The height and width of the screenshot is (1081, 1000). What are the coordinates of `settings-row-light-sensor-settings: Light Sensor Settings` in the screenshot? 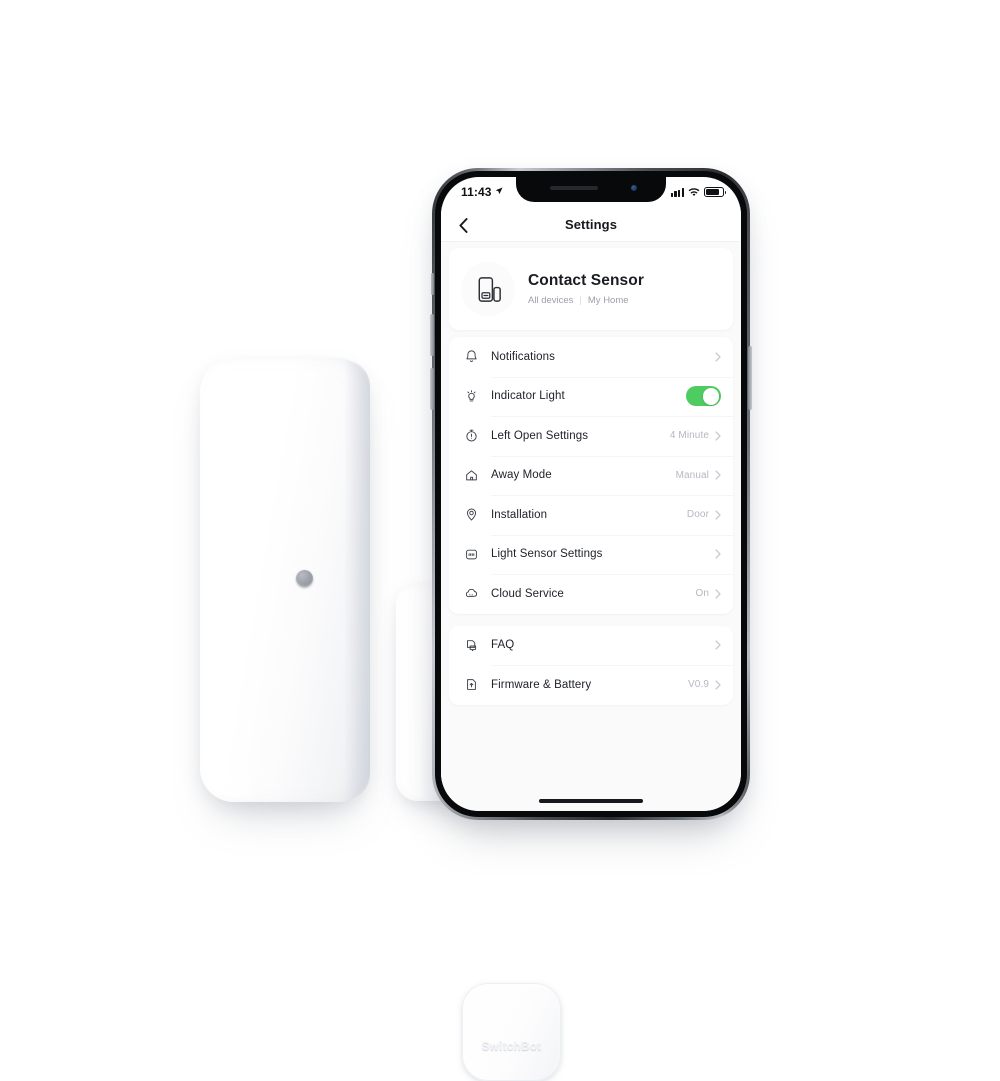 It's located at (591, 554).